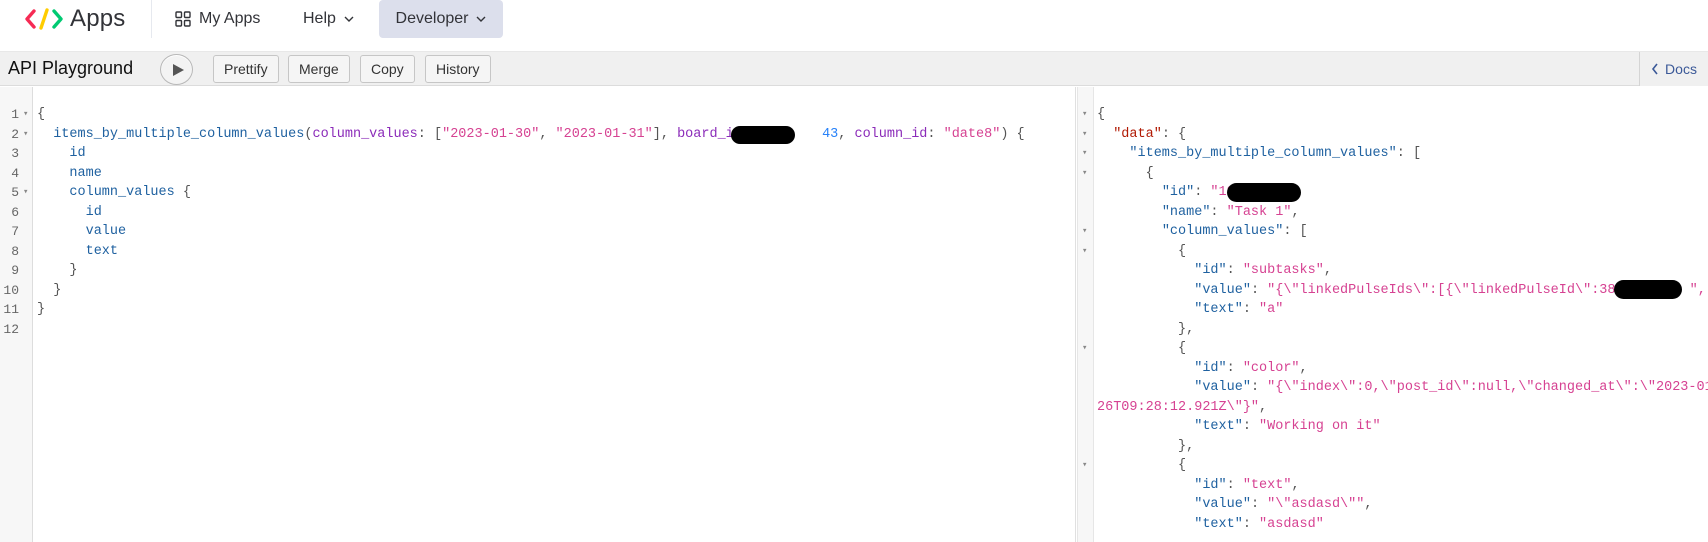 Image resolution: width=1708 pixels, height=542 pixels. I want to click on line-number: 4, so click(15, 173).